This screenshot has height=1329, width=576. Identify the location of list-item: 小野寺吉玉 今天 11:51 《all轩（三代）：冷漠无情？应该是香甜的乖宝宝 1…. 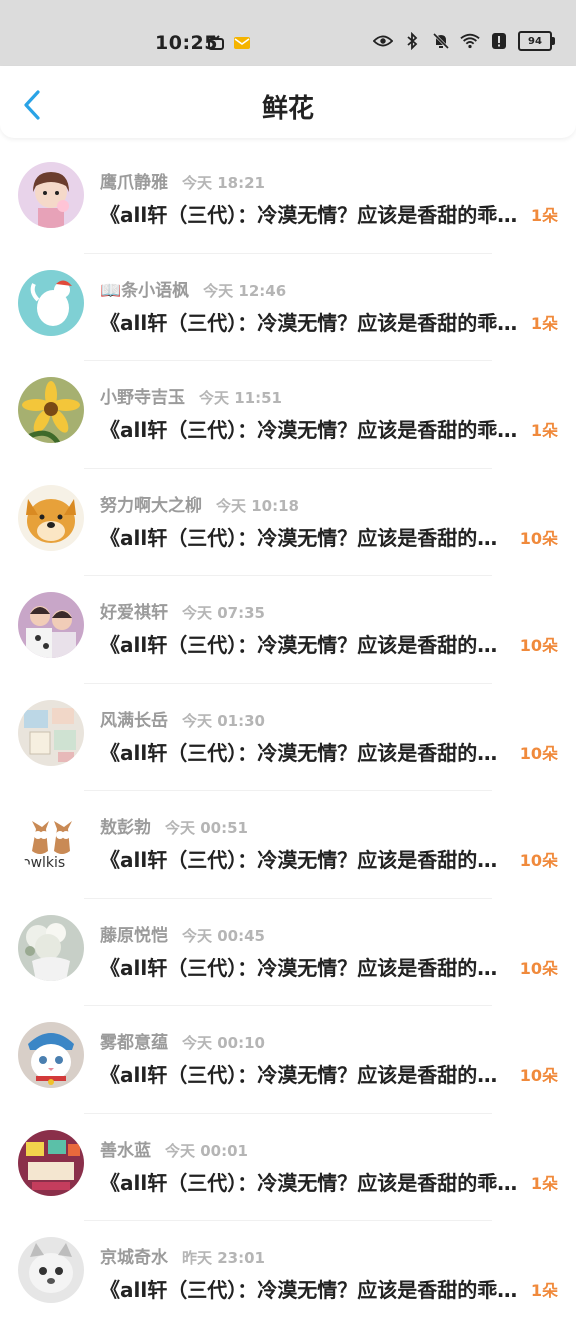
(288, 415).